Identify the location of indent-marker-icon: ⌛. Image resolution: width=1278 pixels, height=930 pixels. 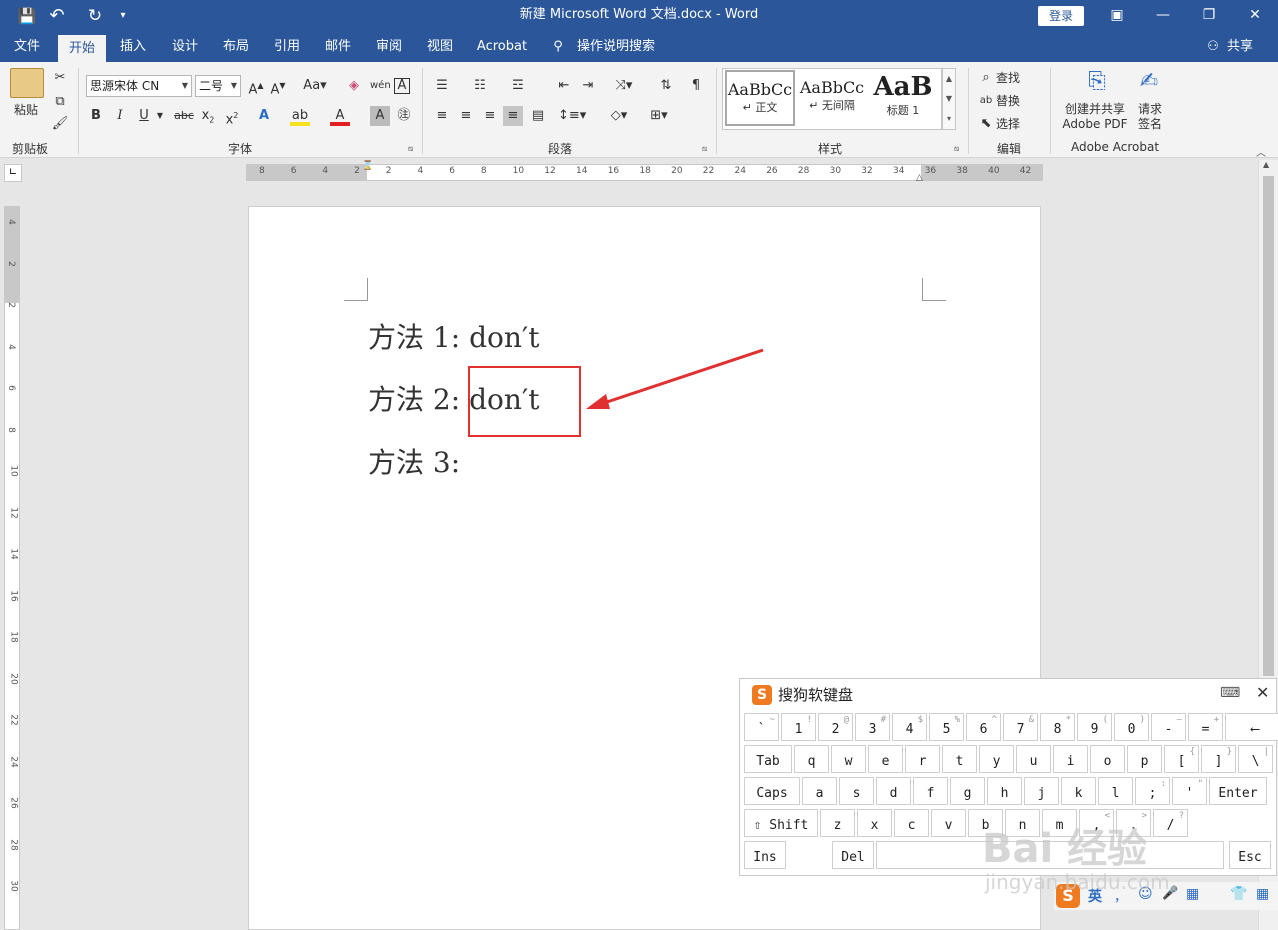
(367, 166).